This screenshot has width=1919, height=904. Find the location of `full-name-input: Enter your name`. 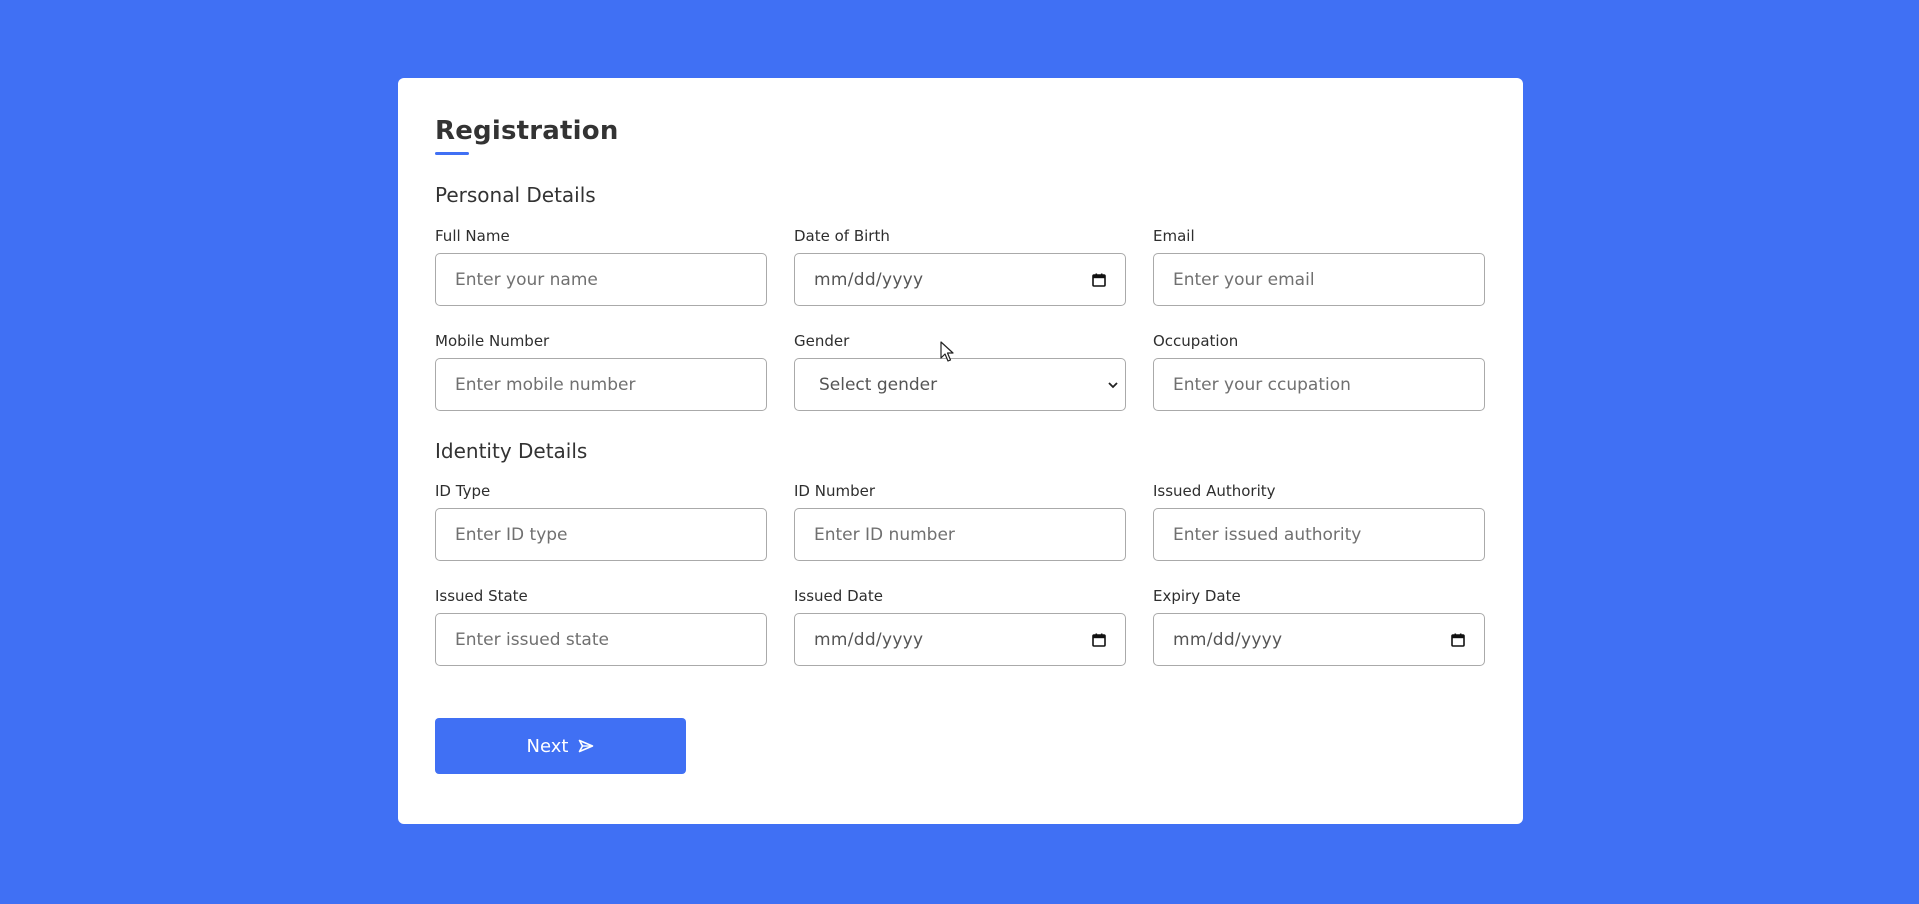

full-name-input: Enter your name is located at coordinates (601, 279).